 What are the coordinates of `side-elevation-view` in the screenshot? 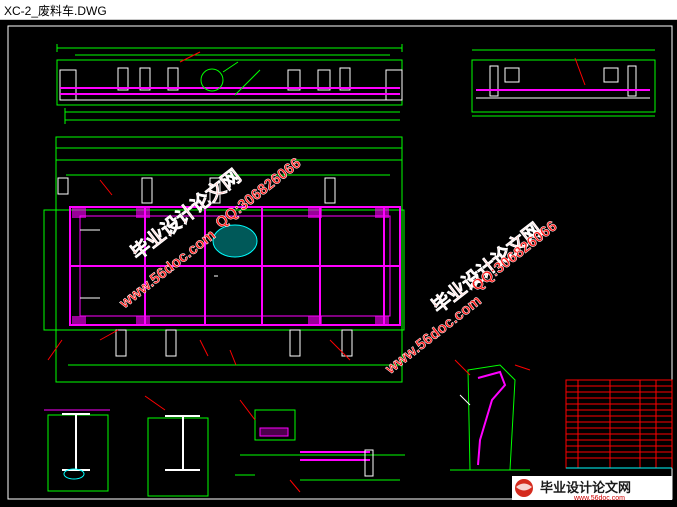 It's located at (563, 83).